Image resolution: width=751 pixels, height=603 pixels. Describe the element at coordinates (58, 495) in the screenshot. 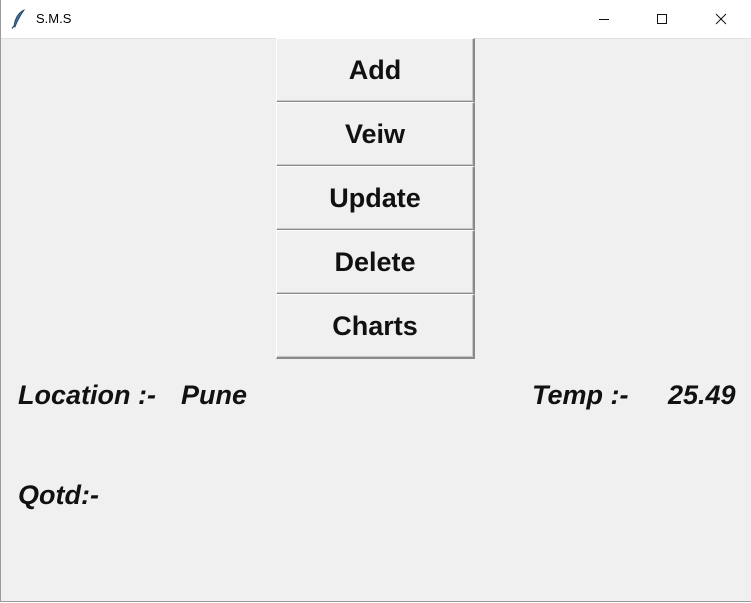

I see `quote-of-the-day-label: Qotd:-` at that location.